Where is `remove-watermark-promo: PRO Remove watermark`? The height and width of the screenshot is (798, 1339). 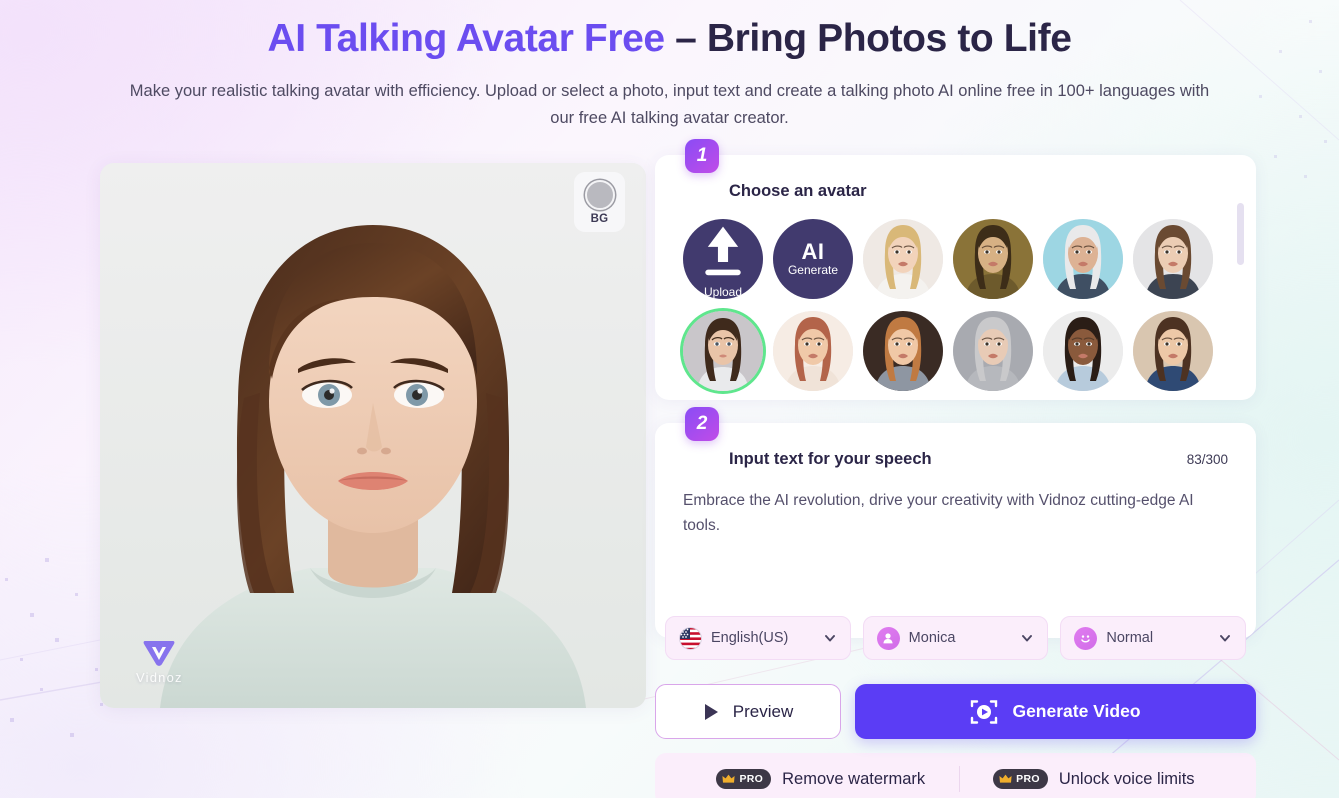
remove-watermark-promo: PRO Remove watermark is located at coordinates (820, 779).